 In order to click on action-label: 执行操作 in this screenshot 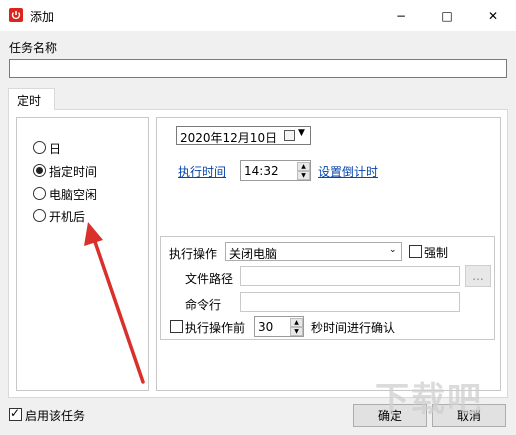, I will do `click(193, 254)`.